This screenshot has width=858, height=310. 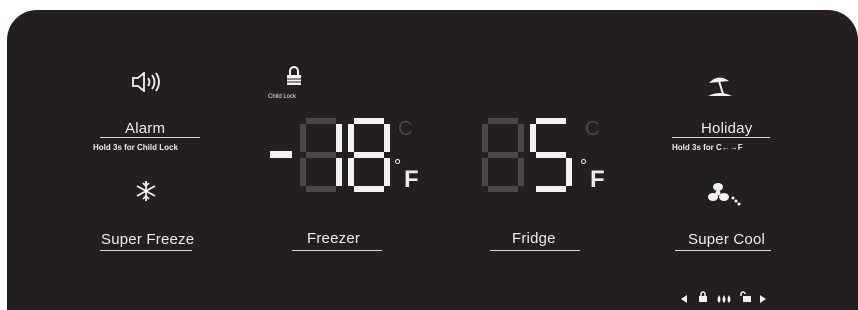 I want to click on freezer-degree: °, so click(x=398, y=166).